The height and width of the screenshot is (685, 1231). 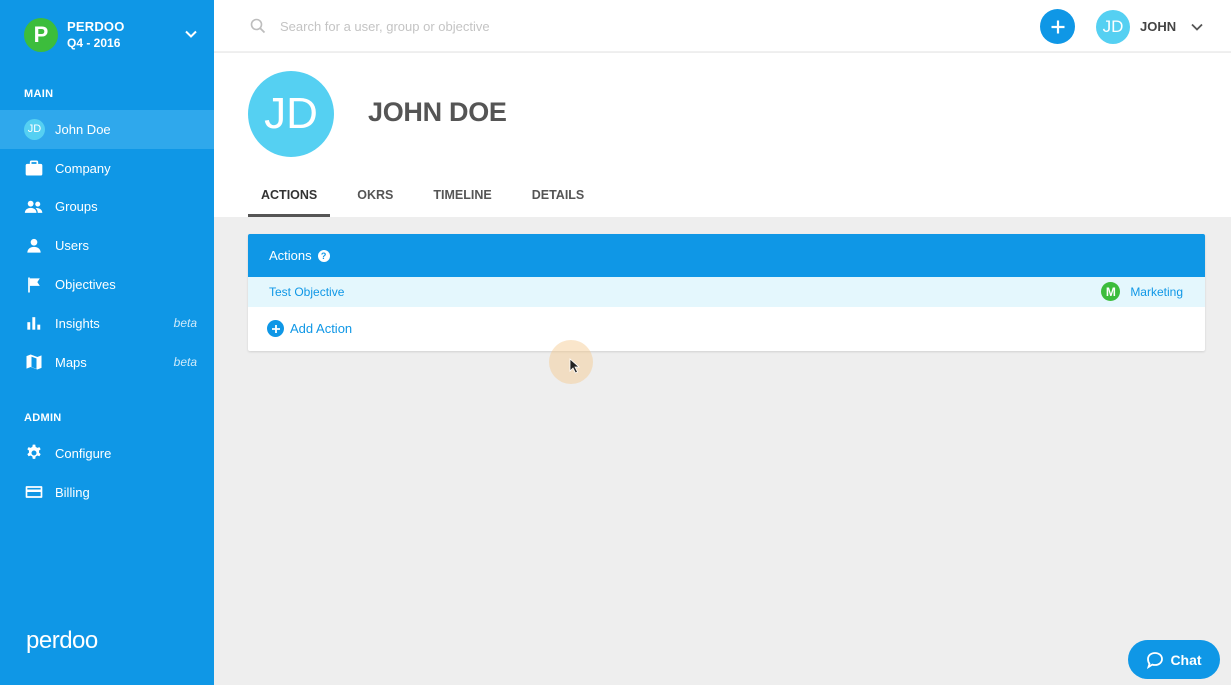 What do you see at coordinates (575, 366) in the screenshot?
I see `mouse-pointer-icon` at bounding box center [575, 366].